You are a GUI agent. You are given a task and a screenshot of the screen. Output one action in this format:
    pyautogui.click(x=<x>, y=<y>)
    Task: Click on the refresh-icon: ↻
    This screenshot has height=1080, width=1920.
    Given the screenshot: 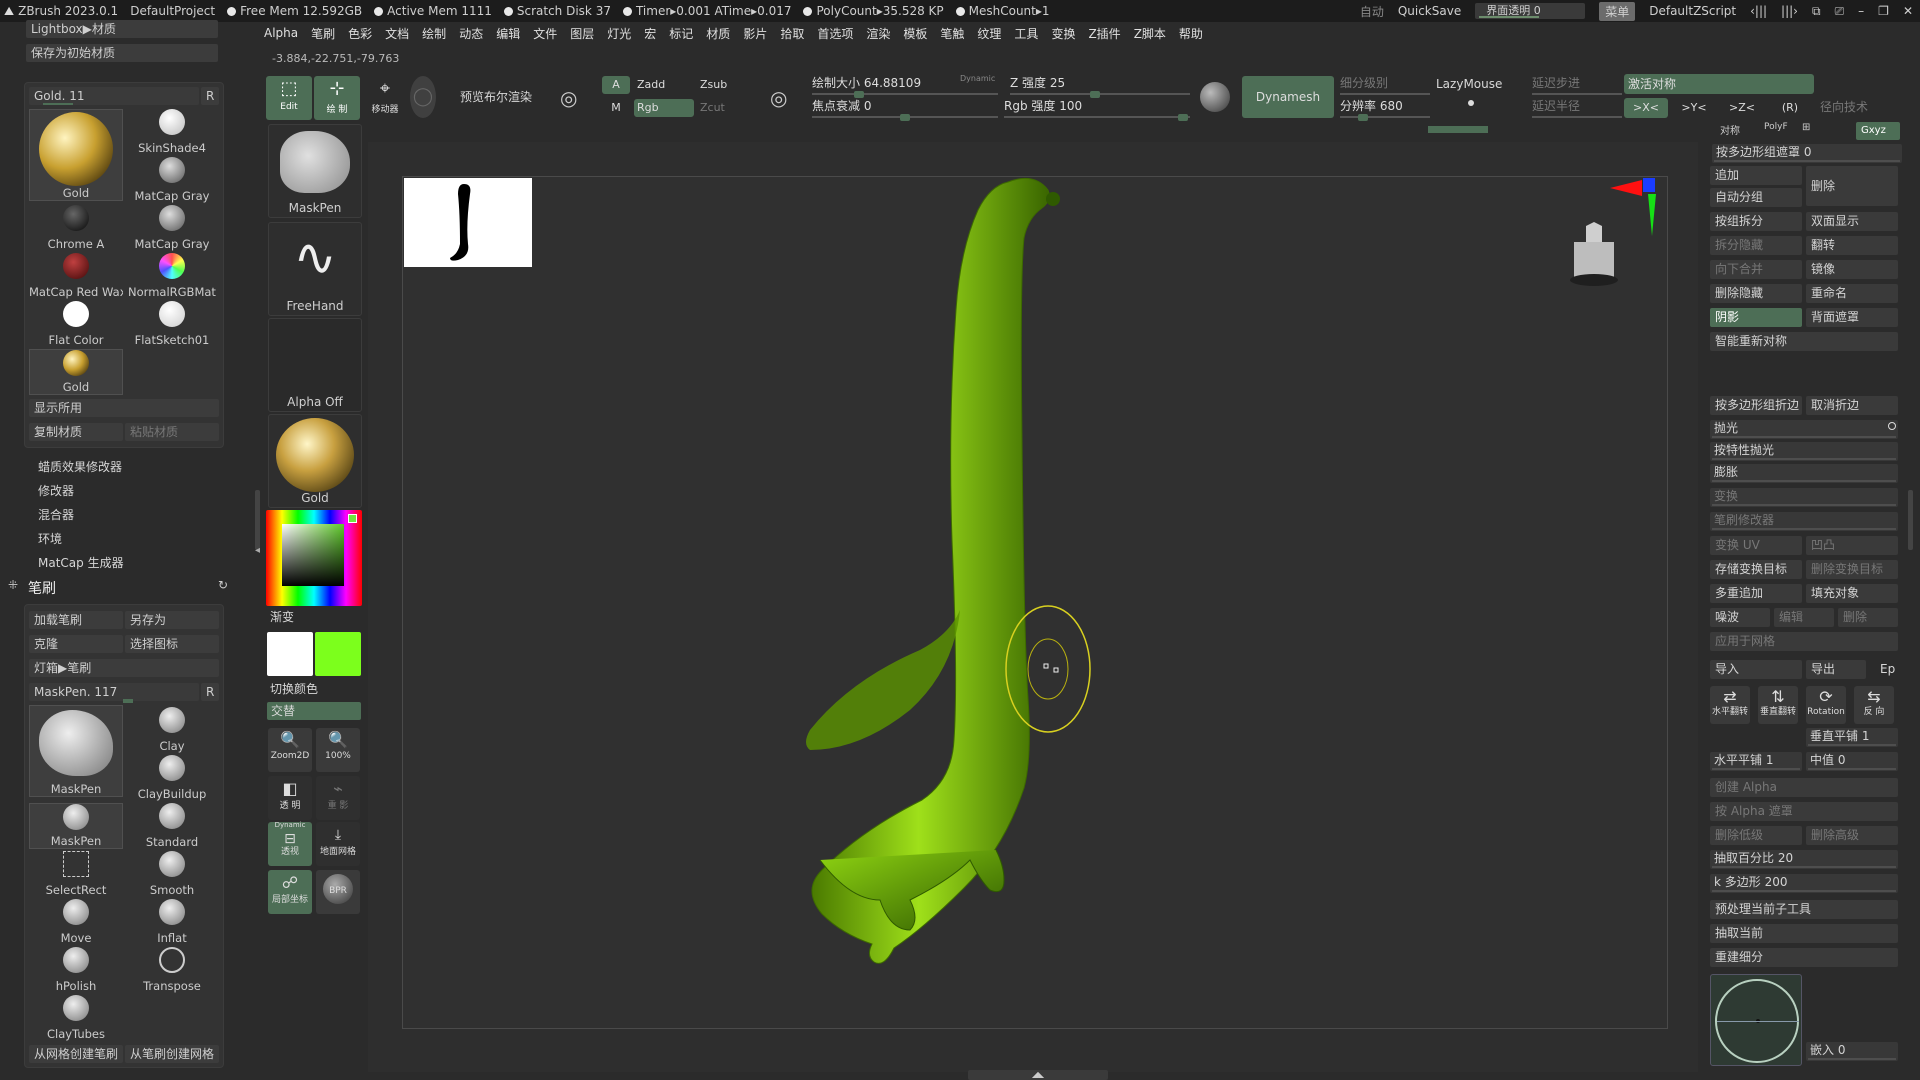 What is the action you would take?
    pyautogui.click(x=223, y=585)
    